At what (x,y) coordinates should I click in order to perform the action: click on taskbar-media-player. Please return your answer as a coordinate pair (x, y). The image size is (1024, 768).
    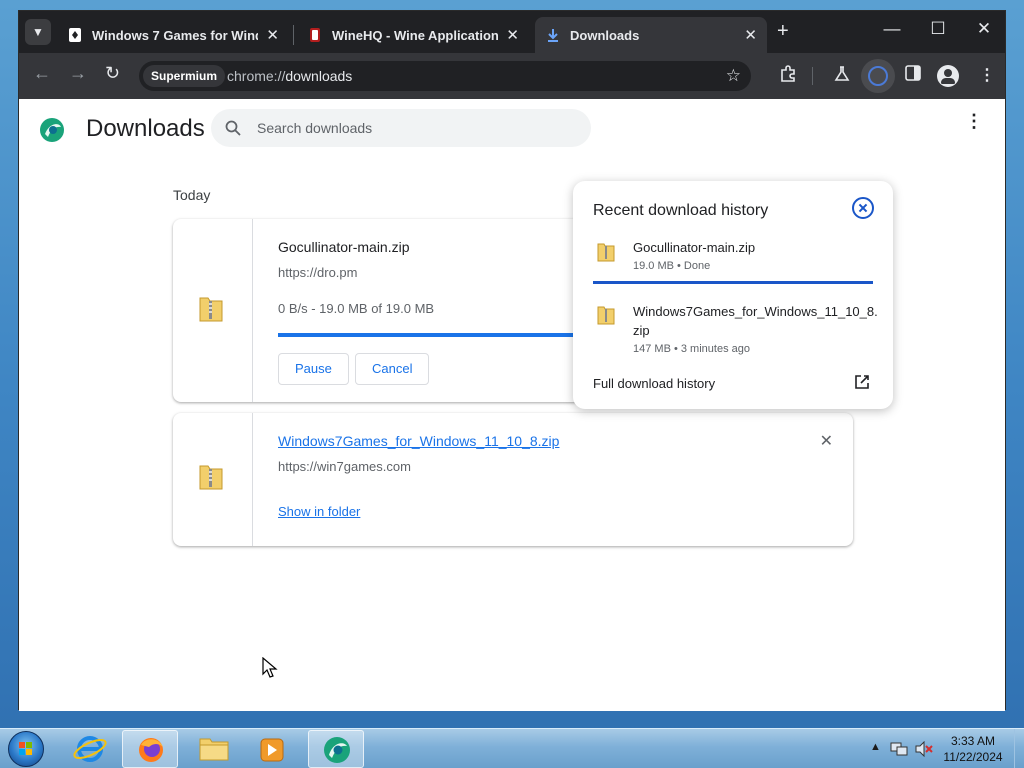
    Looking at the image, I should click on (272, 749).